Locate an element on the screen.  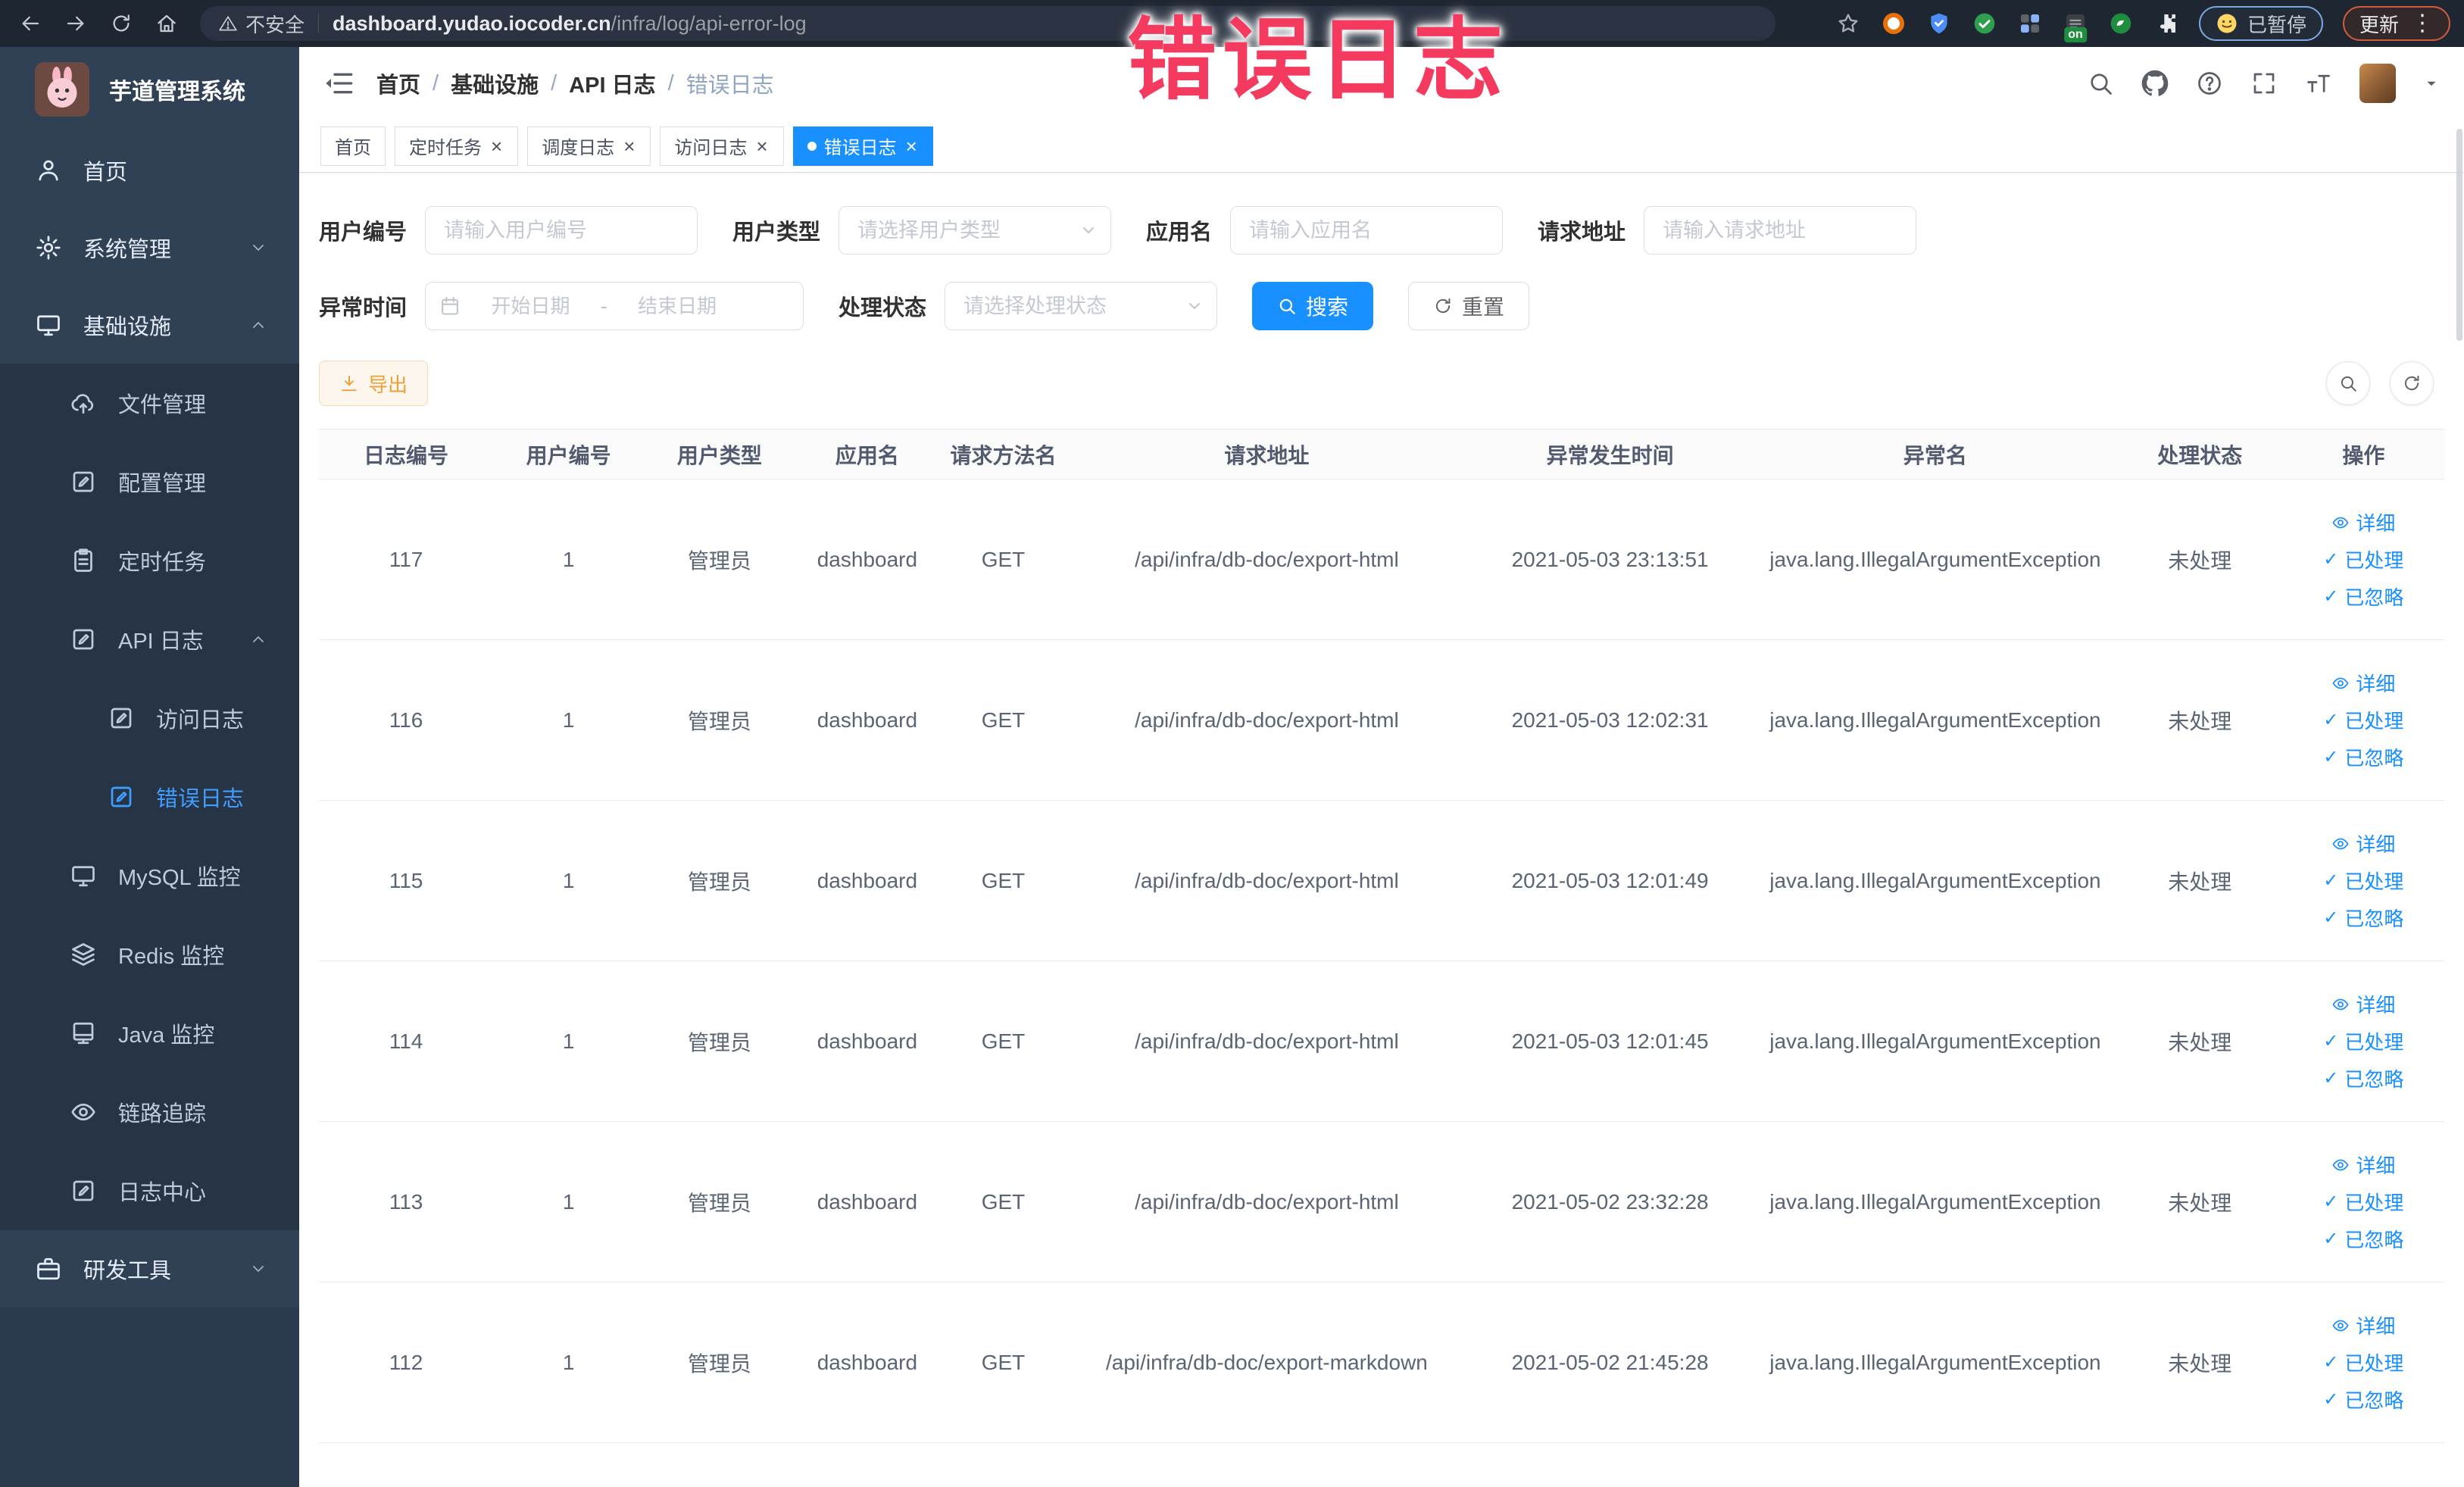
font-size-icon is located at coordinates (2318, 83).